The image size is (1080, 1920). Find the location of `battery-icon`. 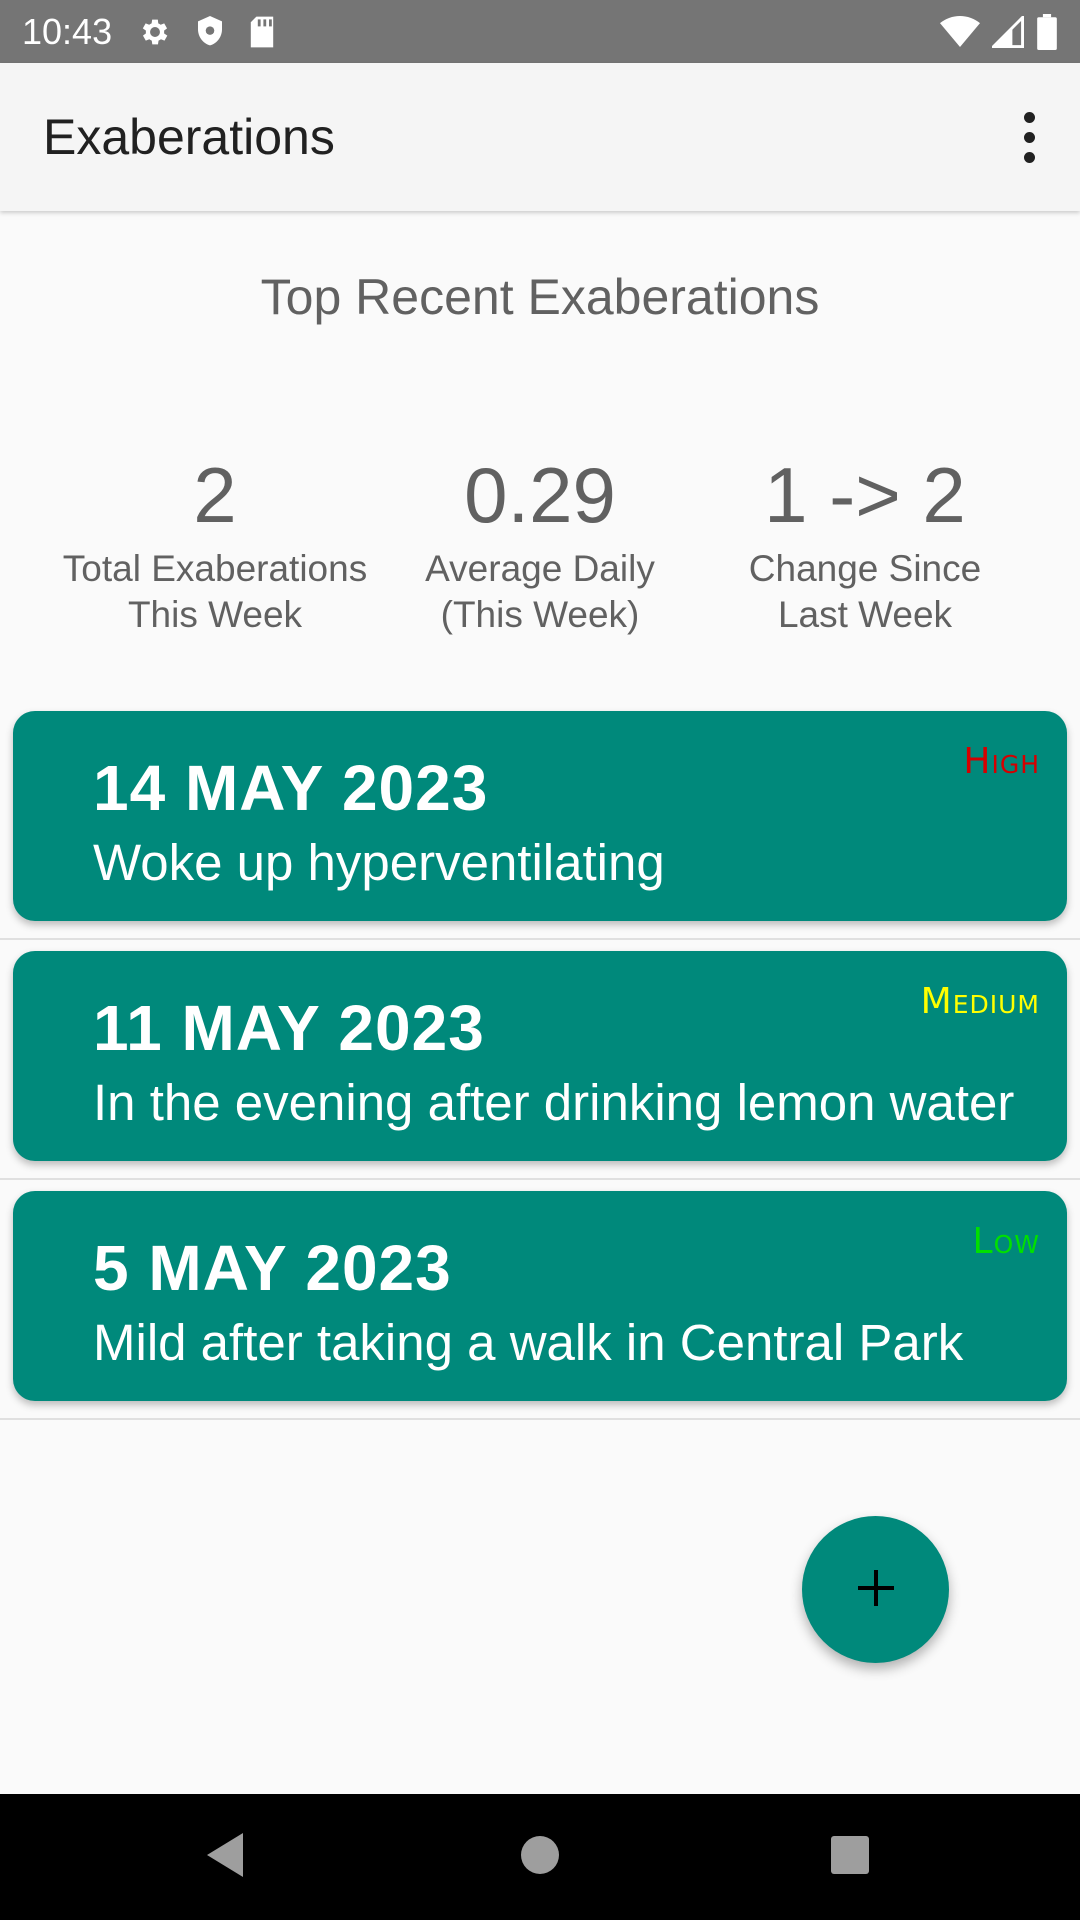

battery-icon is located at coordinates (1047, 31).